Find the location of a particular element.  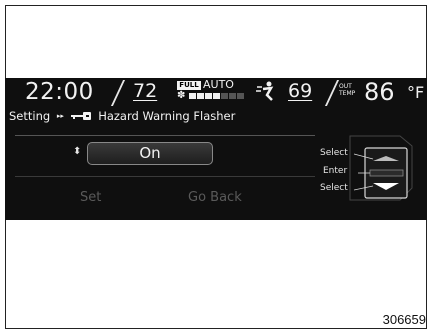

status-bar: 22:00 72 FULL AUTO ✽ 69 OUT TEMP 86 °F is located at coordinates (216, 92).